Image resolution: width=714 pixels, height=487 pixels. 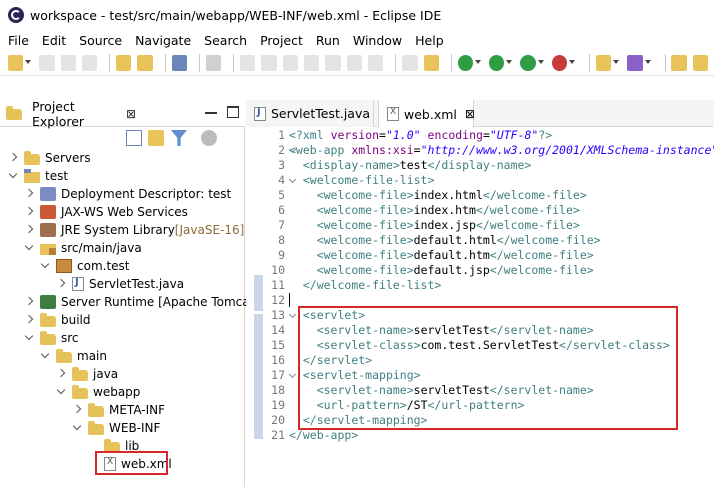 What do you see at coordinates (68, 62) in the screenshot?
I see `save-all-icon` at bounding box center [68, 62].